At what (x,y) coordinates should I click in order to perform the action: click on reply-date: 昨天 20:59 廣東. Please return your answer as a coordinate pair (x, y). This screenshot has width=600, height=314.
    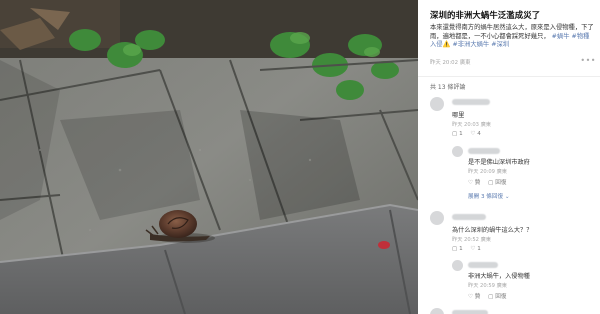
    Looking at the image, I should click on (487, 286).